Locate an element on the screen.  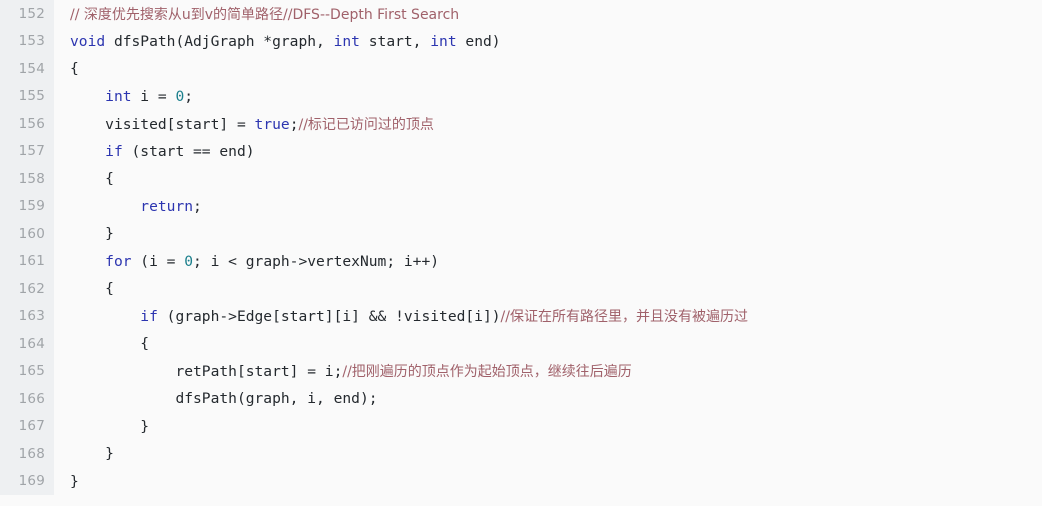
code-line-row: 157 if (start == end) is located at coordinates (521, 151).